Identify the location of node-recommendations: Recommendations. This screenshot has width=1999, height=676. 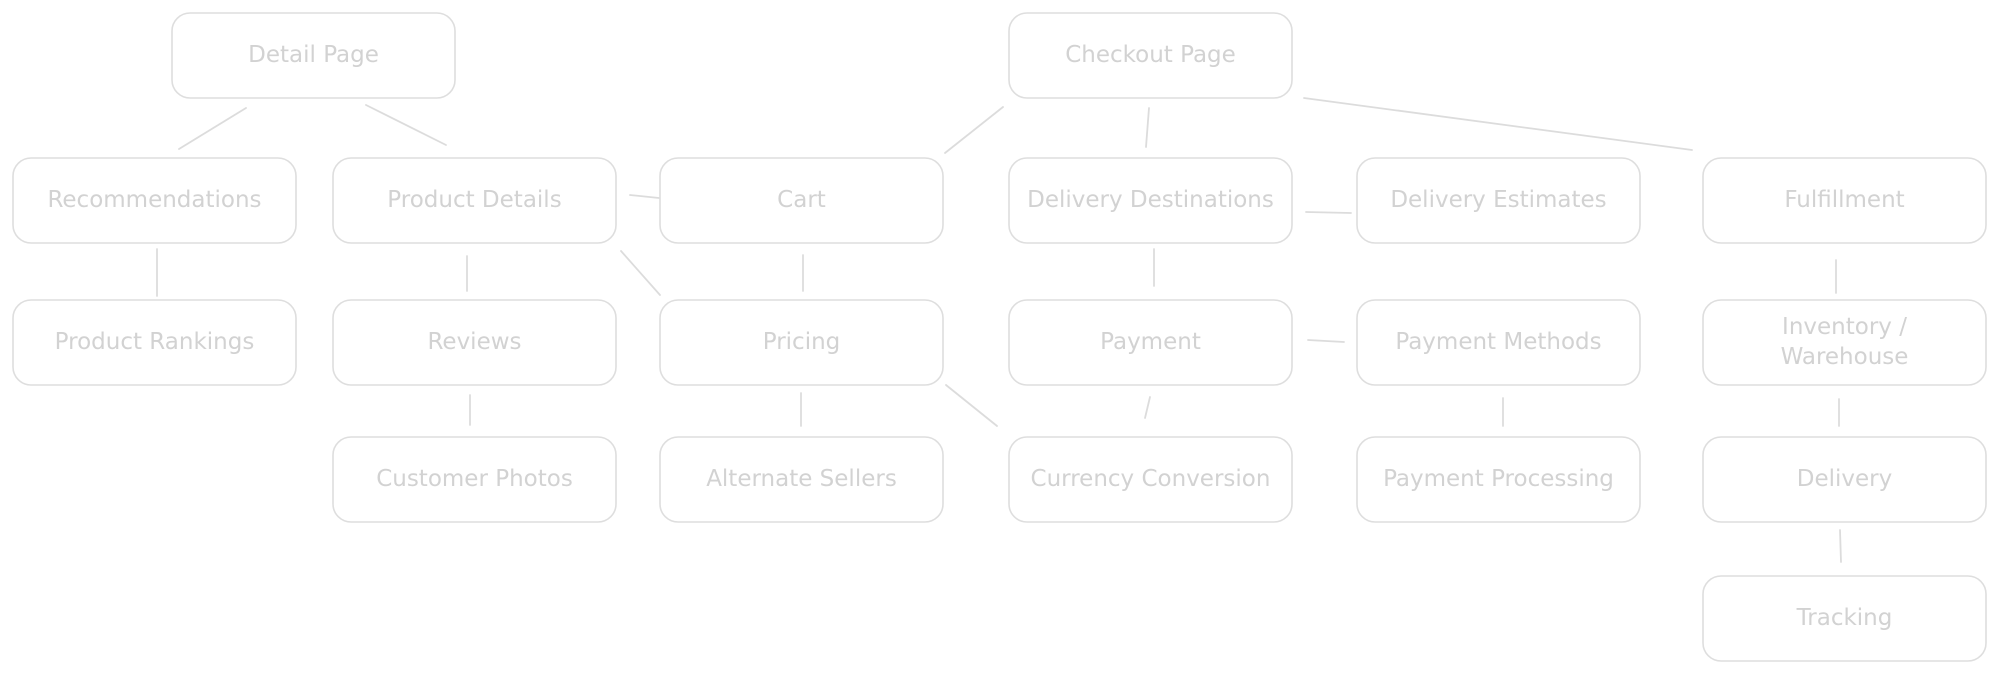
(154, 200).